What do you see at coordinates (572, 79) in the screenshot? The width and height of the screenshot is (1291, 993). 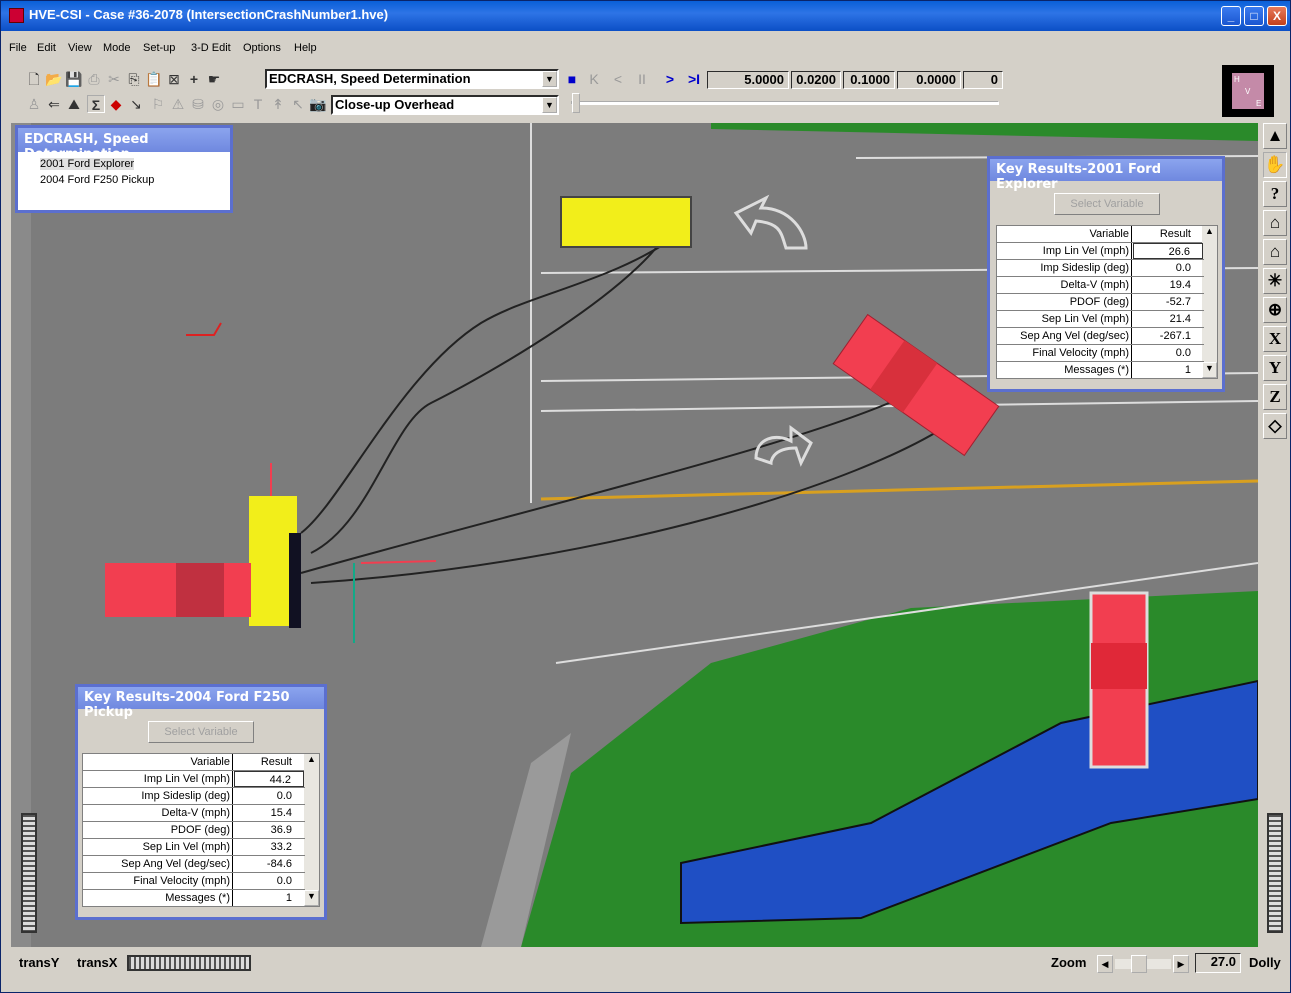 I see `stop-button: ■` at bounding box center [572, 79].